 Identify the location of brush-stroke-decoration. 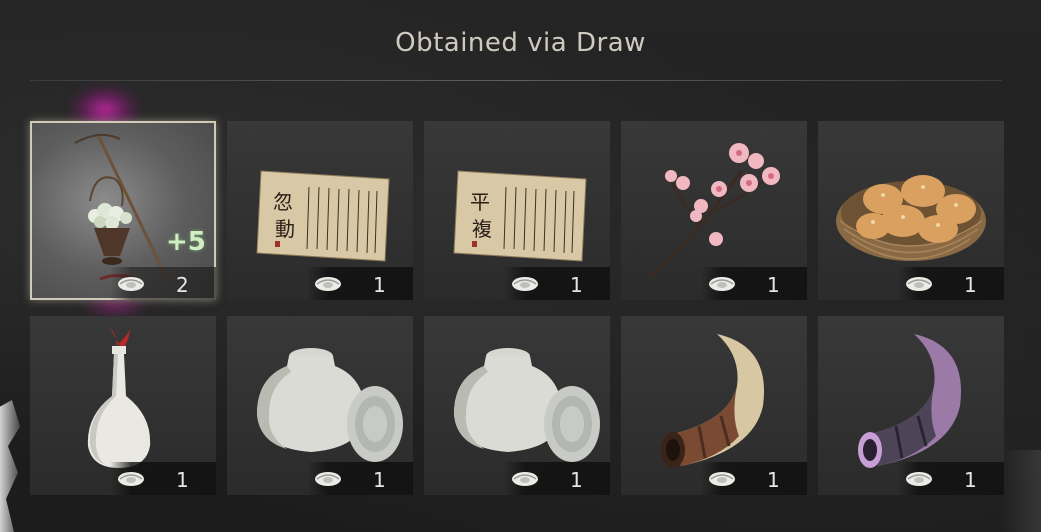
(10, 466).